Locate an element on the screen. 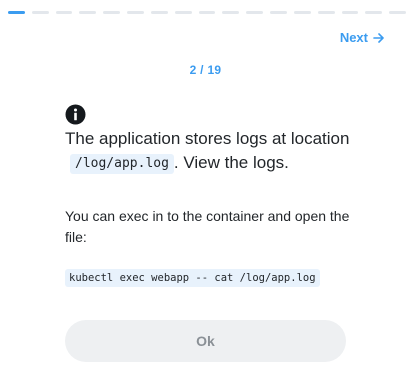 The height and width of the screenshot is (369, 411). ok-button: Ok is located at coordinates (205, 341).